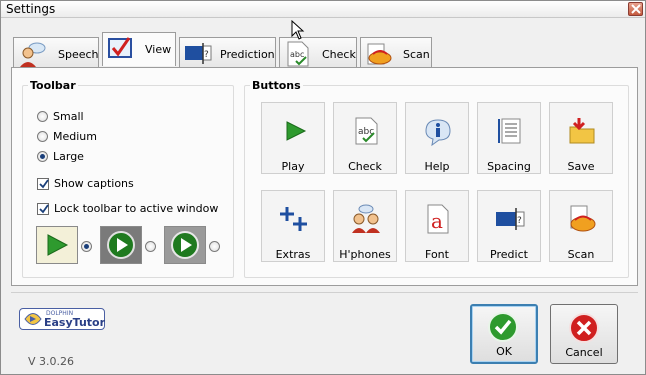  What do you see at coordinates (509, 254) in the screenshot?
I see `predict-button-label: Predict` at bounding box center [509, 254].